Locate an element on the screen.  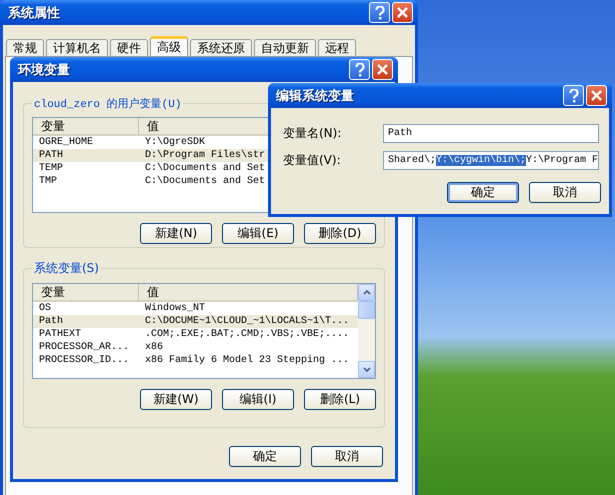
list-action-button: 新建(W) is located at coordinates (176, 399).